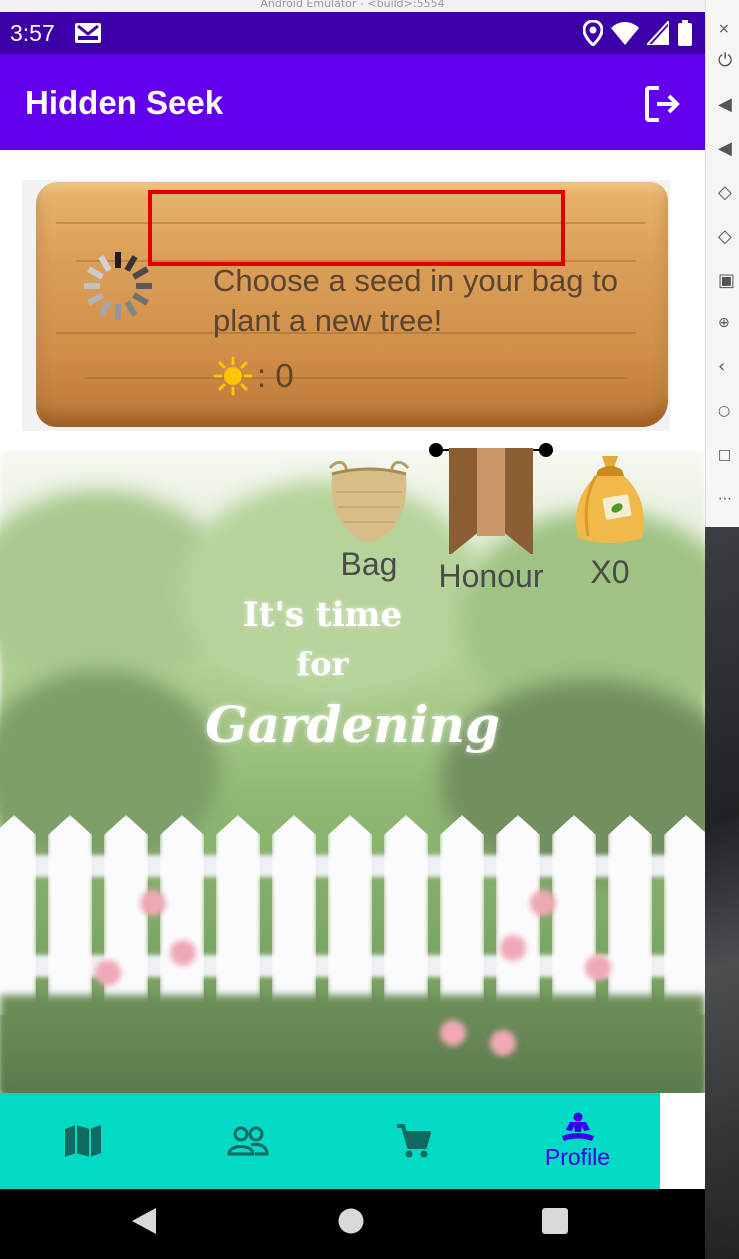  What do you see at coordinates (322, 615) in the screenshot?
I see `slogan-line-1: It's time` at bounding box center [322, 615].